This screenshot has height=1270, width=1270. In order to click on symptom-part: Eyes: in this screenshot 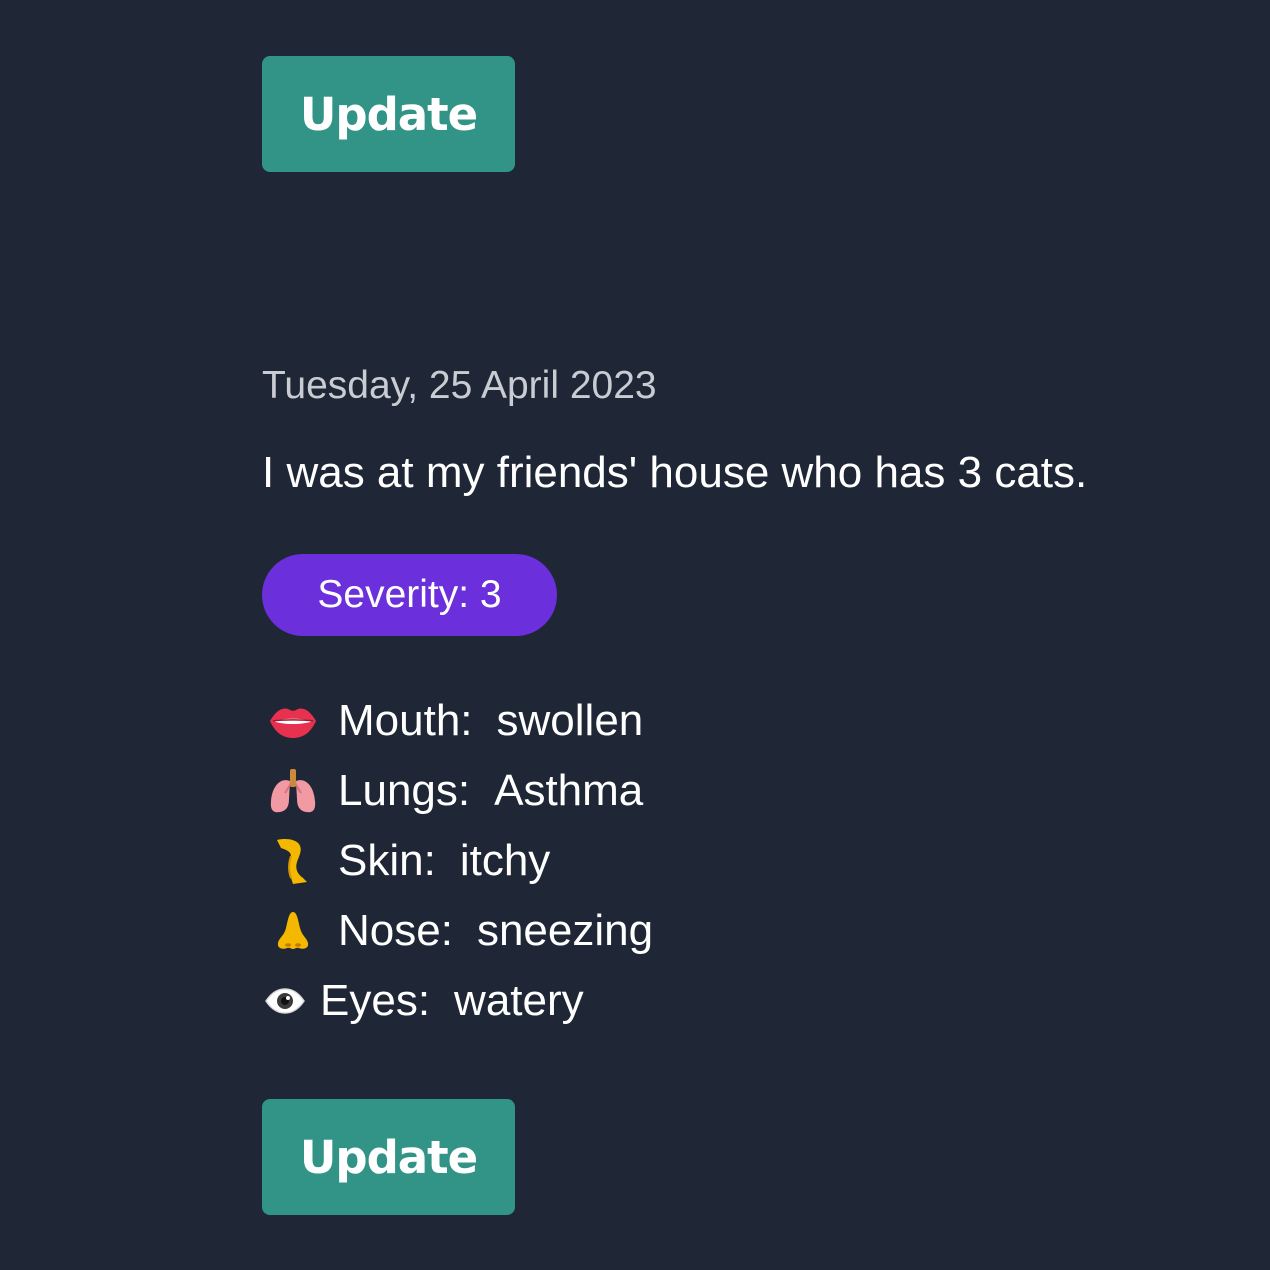, I will do `click(375, 1000)`.